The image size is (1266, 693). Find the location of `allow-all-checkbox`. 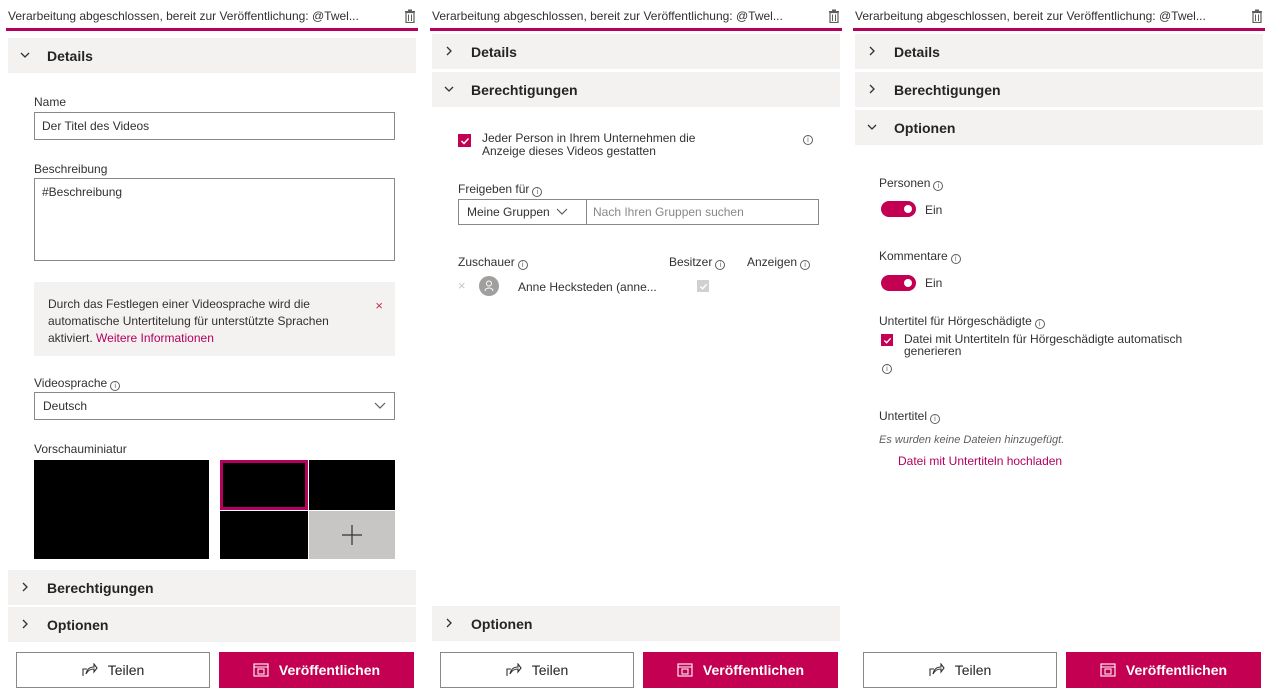

allow-all-checkbox is located at coordinates (464, 140).